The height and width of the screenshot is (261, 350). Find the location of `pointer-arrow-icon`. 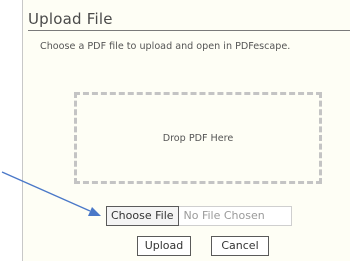

pointer-arrow-icon is located at coordinates (51, 193).